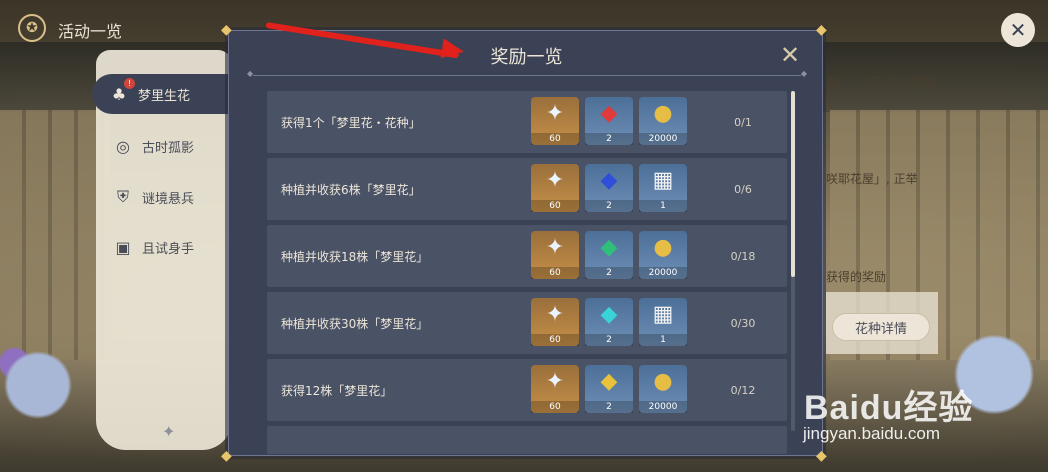  What do you see at coordinates (355, 323) in the screenshot?
I see `task-label: 种植并收获30株「梦里花」` at bounding box center [355, 323].